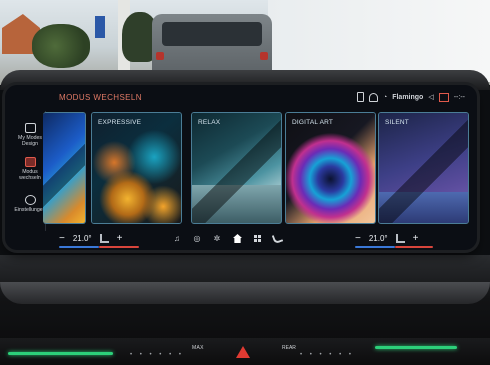 The height and width of the screenshot is (365, 490). What do you see at coordinates (227, 238) in the screenshot?
I see `dock: ♫ ◎ ✲` at bounding box center [227, 238].